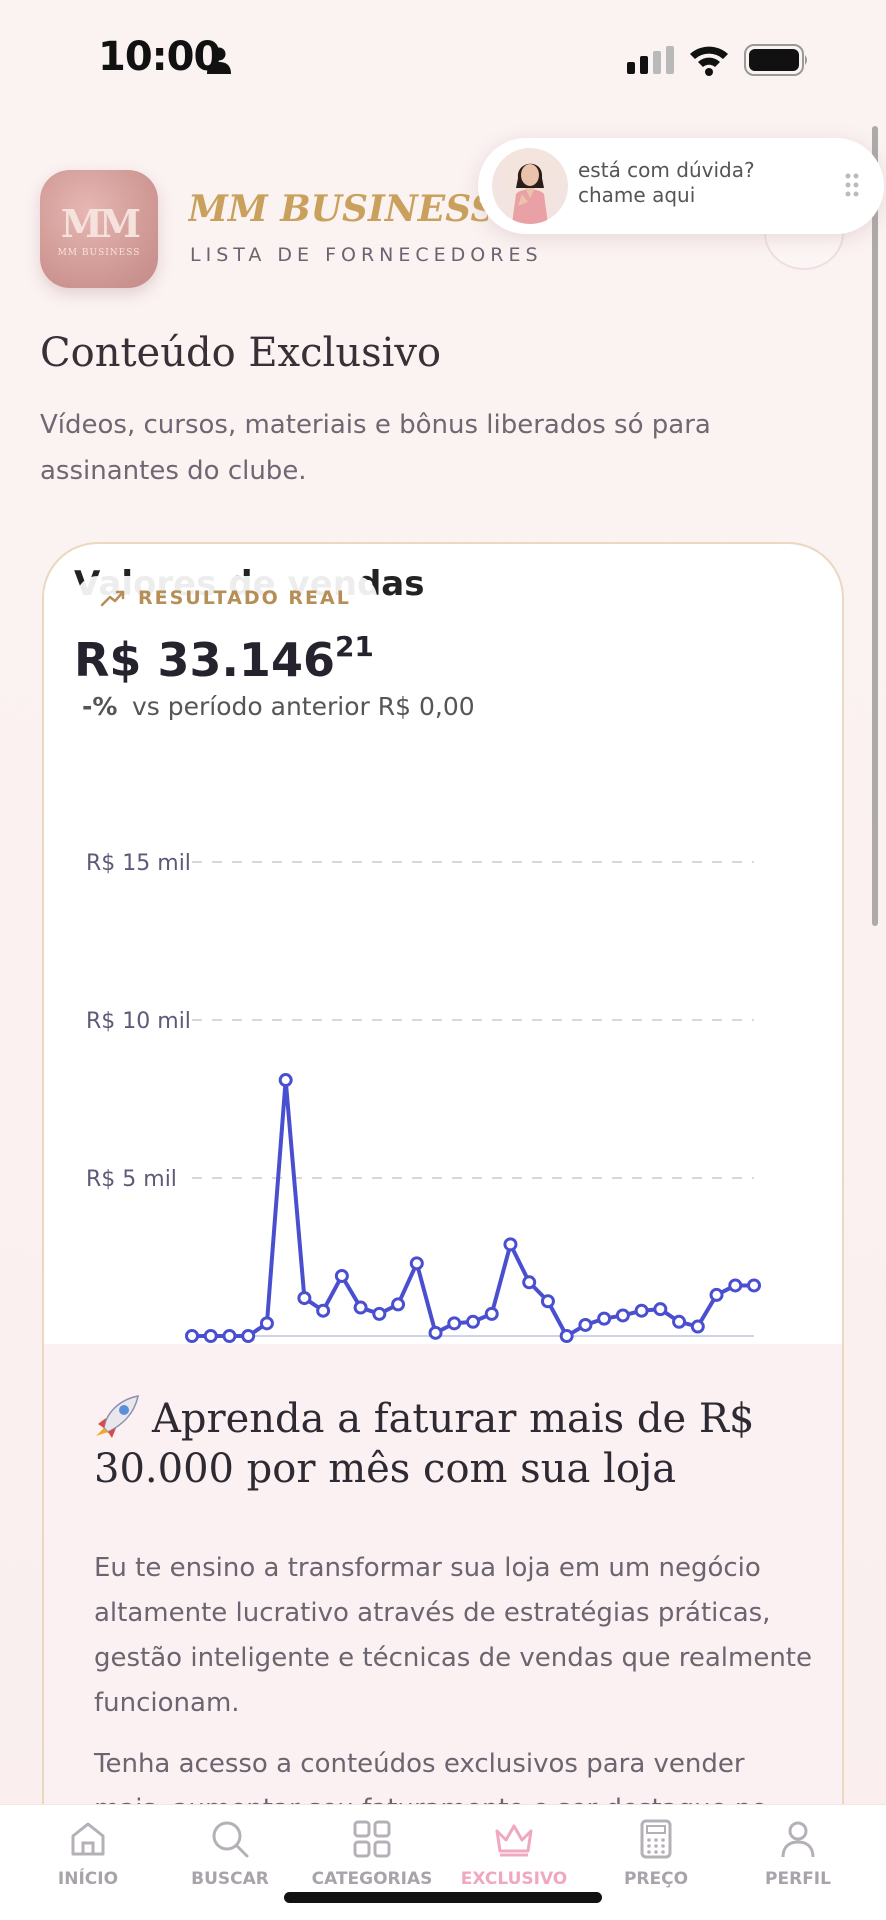 This screenshot has height=1920, width=886. What do you see at coordinates (338, 209) in the screenshot?
I see `brand-title: MM BUSINESS CLUB` at bounding box center [338, 209].